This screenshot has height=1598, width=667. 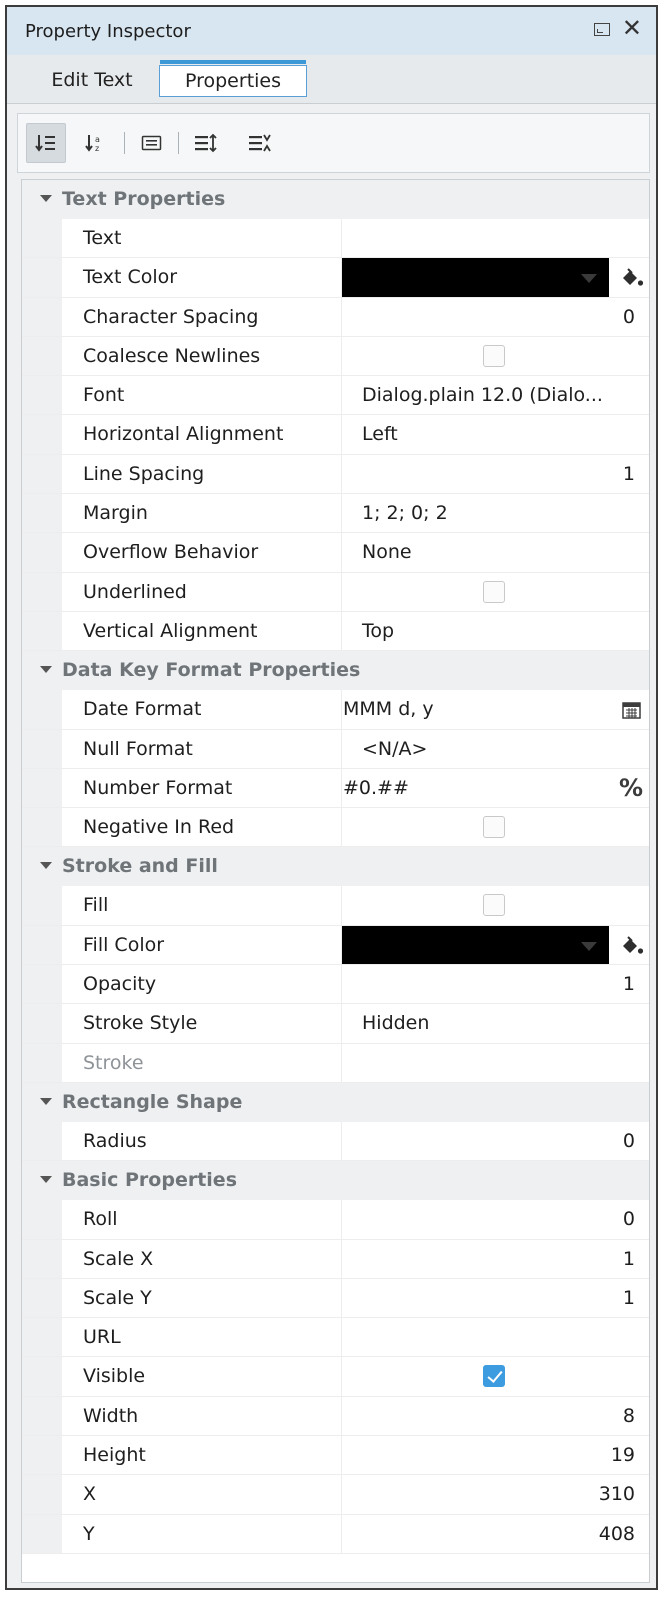 What do you see at coordinates (495, 709) in the screenshot?
I see `property-value: MMM d, y` at bounding box center [495, 709].